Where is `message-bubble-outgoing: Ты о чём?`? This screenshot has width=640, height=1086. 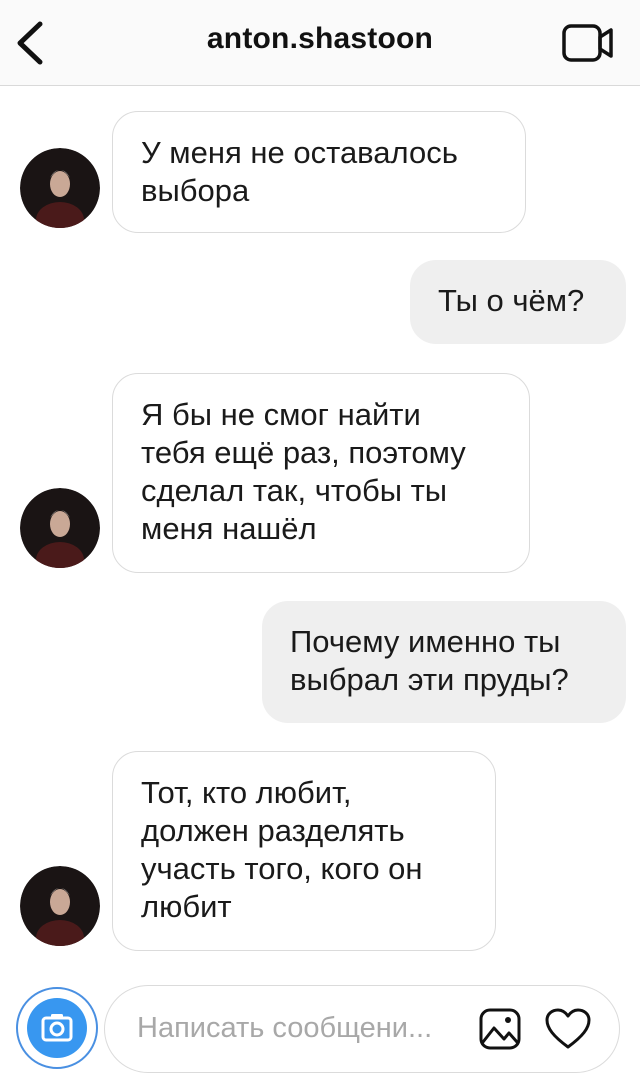
message-bubble-outgoing: Ты о чём? is located at coordinates (518, 302).